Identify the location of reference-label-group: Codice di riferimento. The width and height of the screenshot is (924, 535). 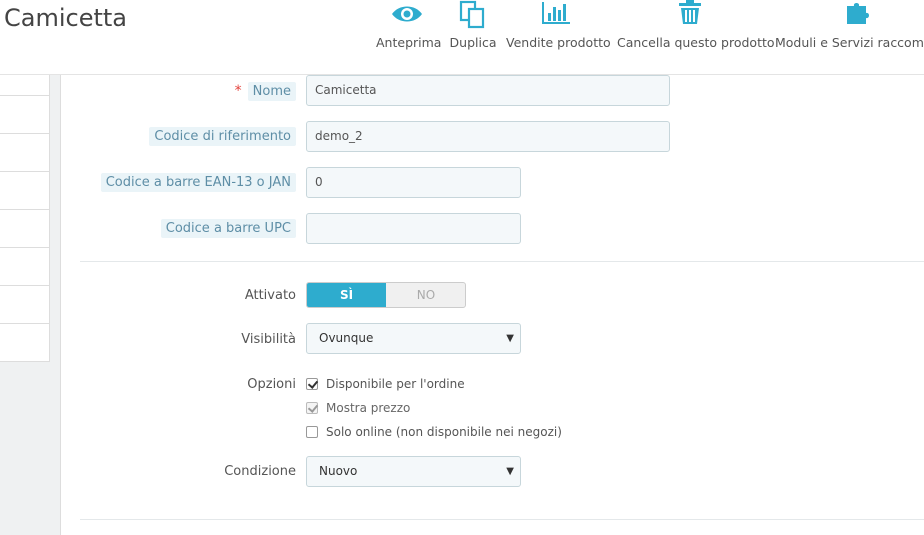
(208, 136).